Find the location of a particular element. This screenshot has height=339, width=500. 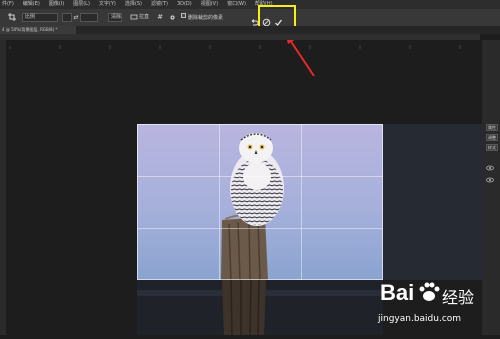

menu-select: 选择(S) is located at coordinates (133, 4).